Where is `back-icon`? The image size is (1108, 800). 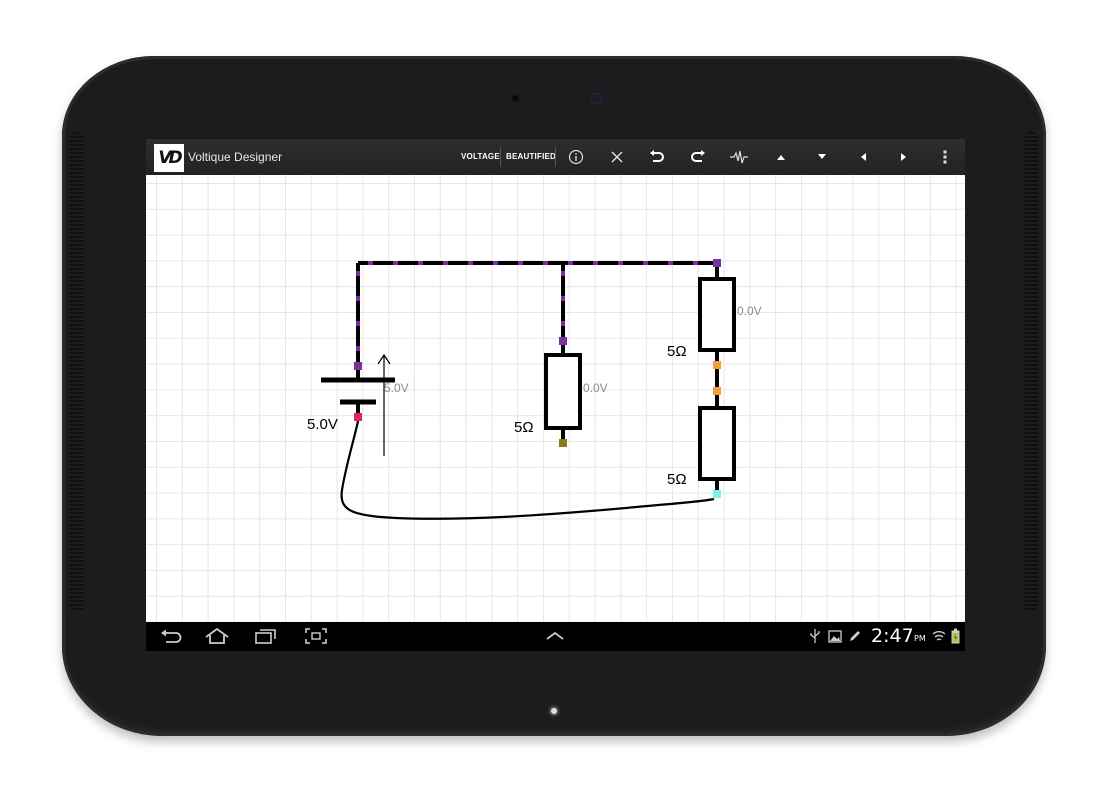
back-icon is located at coordinates (171, 636).